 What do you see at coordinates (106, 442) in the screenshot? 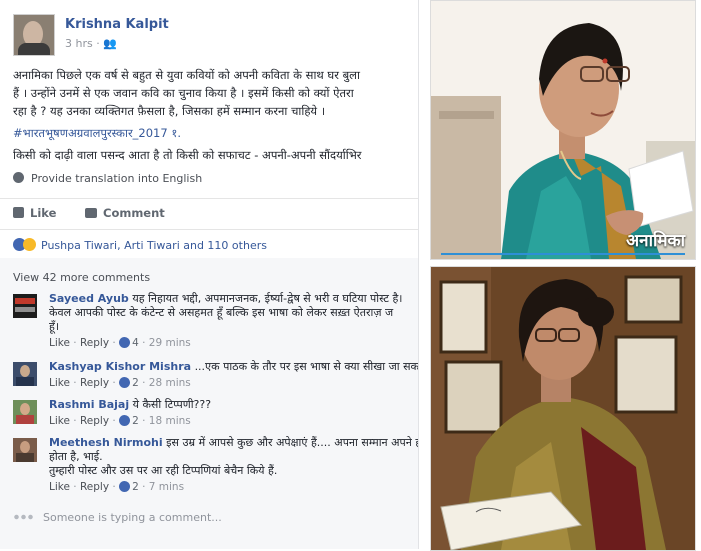
I see `commenter-name: Meethesh Nirmohi` at bounding box center [106, 442].